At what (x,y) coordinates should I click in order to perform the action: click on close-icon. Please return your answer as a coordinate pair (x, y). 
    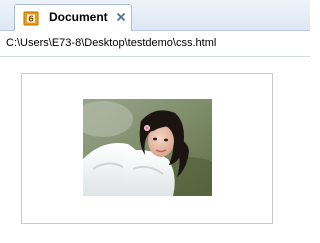
    Looking at the image, I should click on (121, 17).